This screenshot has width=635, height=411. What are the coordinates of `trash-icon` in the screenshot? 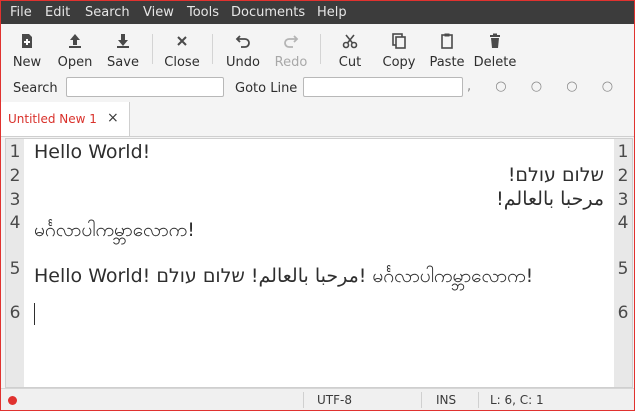 It's located at (495, 40).